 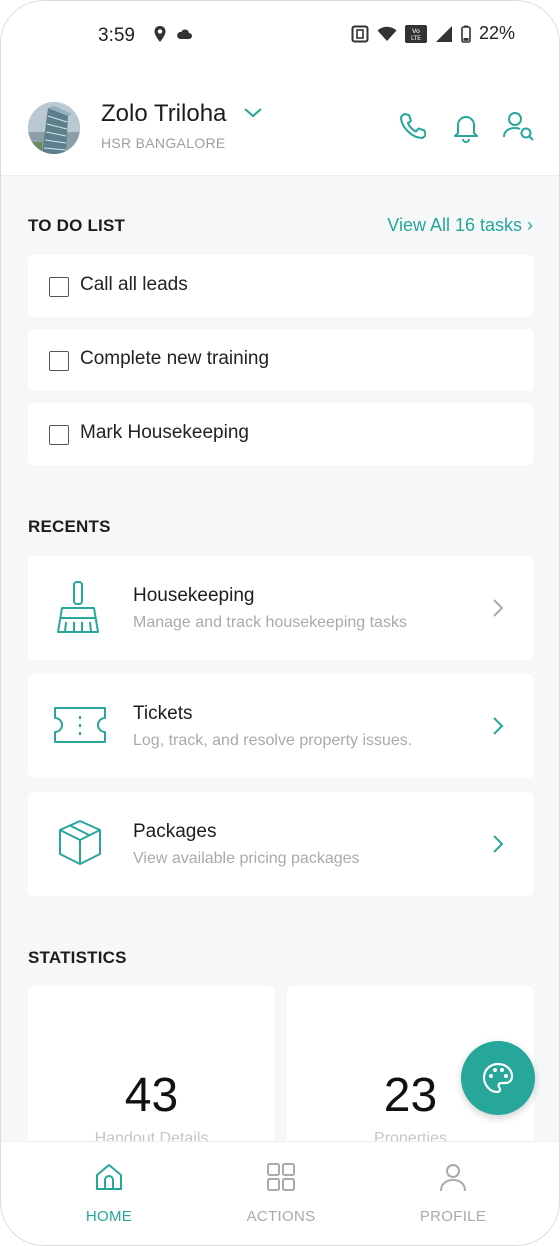 I want to click on todo-item: Complete new training, so click(x=281, y=360).